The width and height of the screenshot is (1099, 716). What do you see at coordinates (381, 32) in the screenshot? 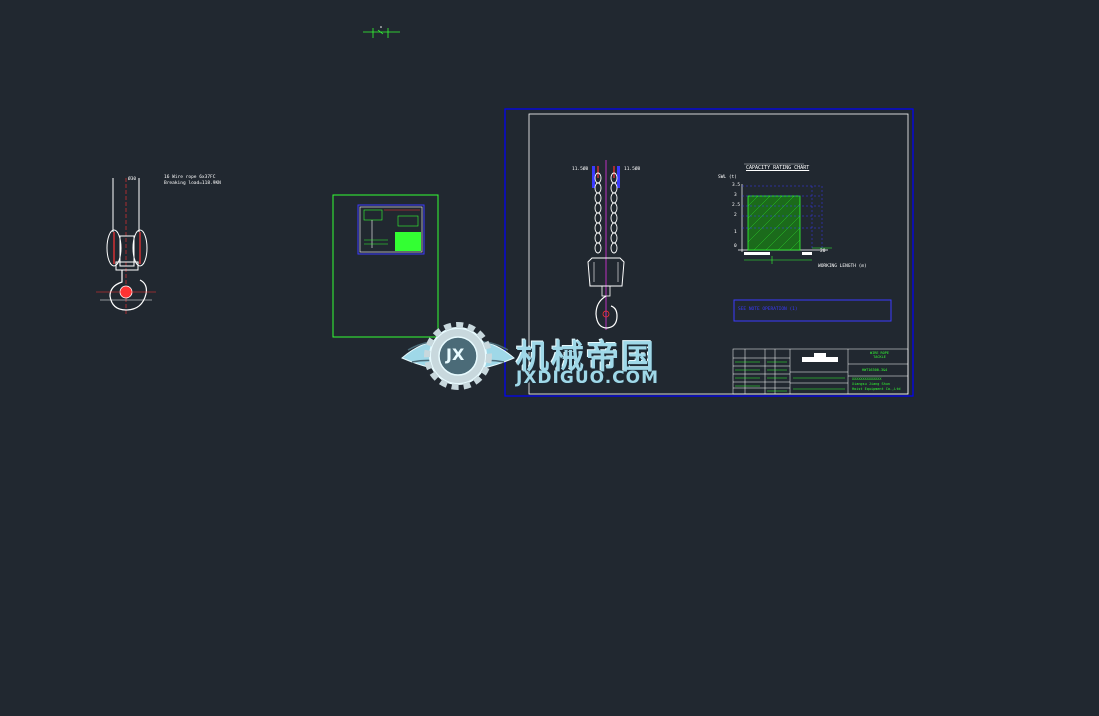
I see `ucs-marker-icon` at bounding box center [381, 32].